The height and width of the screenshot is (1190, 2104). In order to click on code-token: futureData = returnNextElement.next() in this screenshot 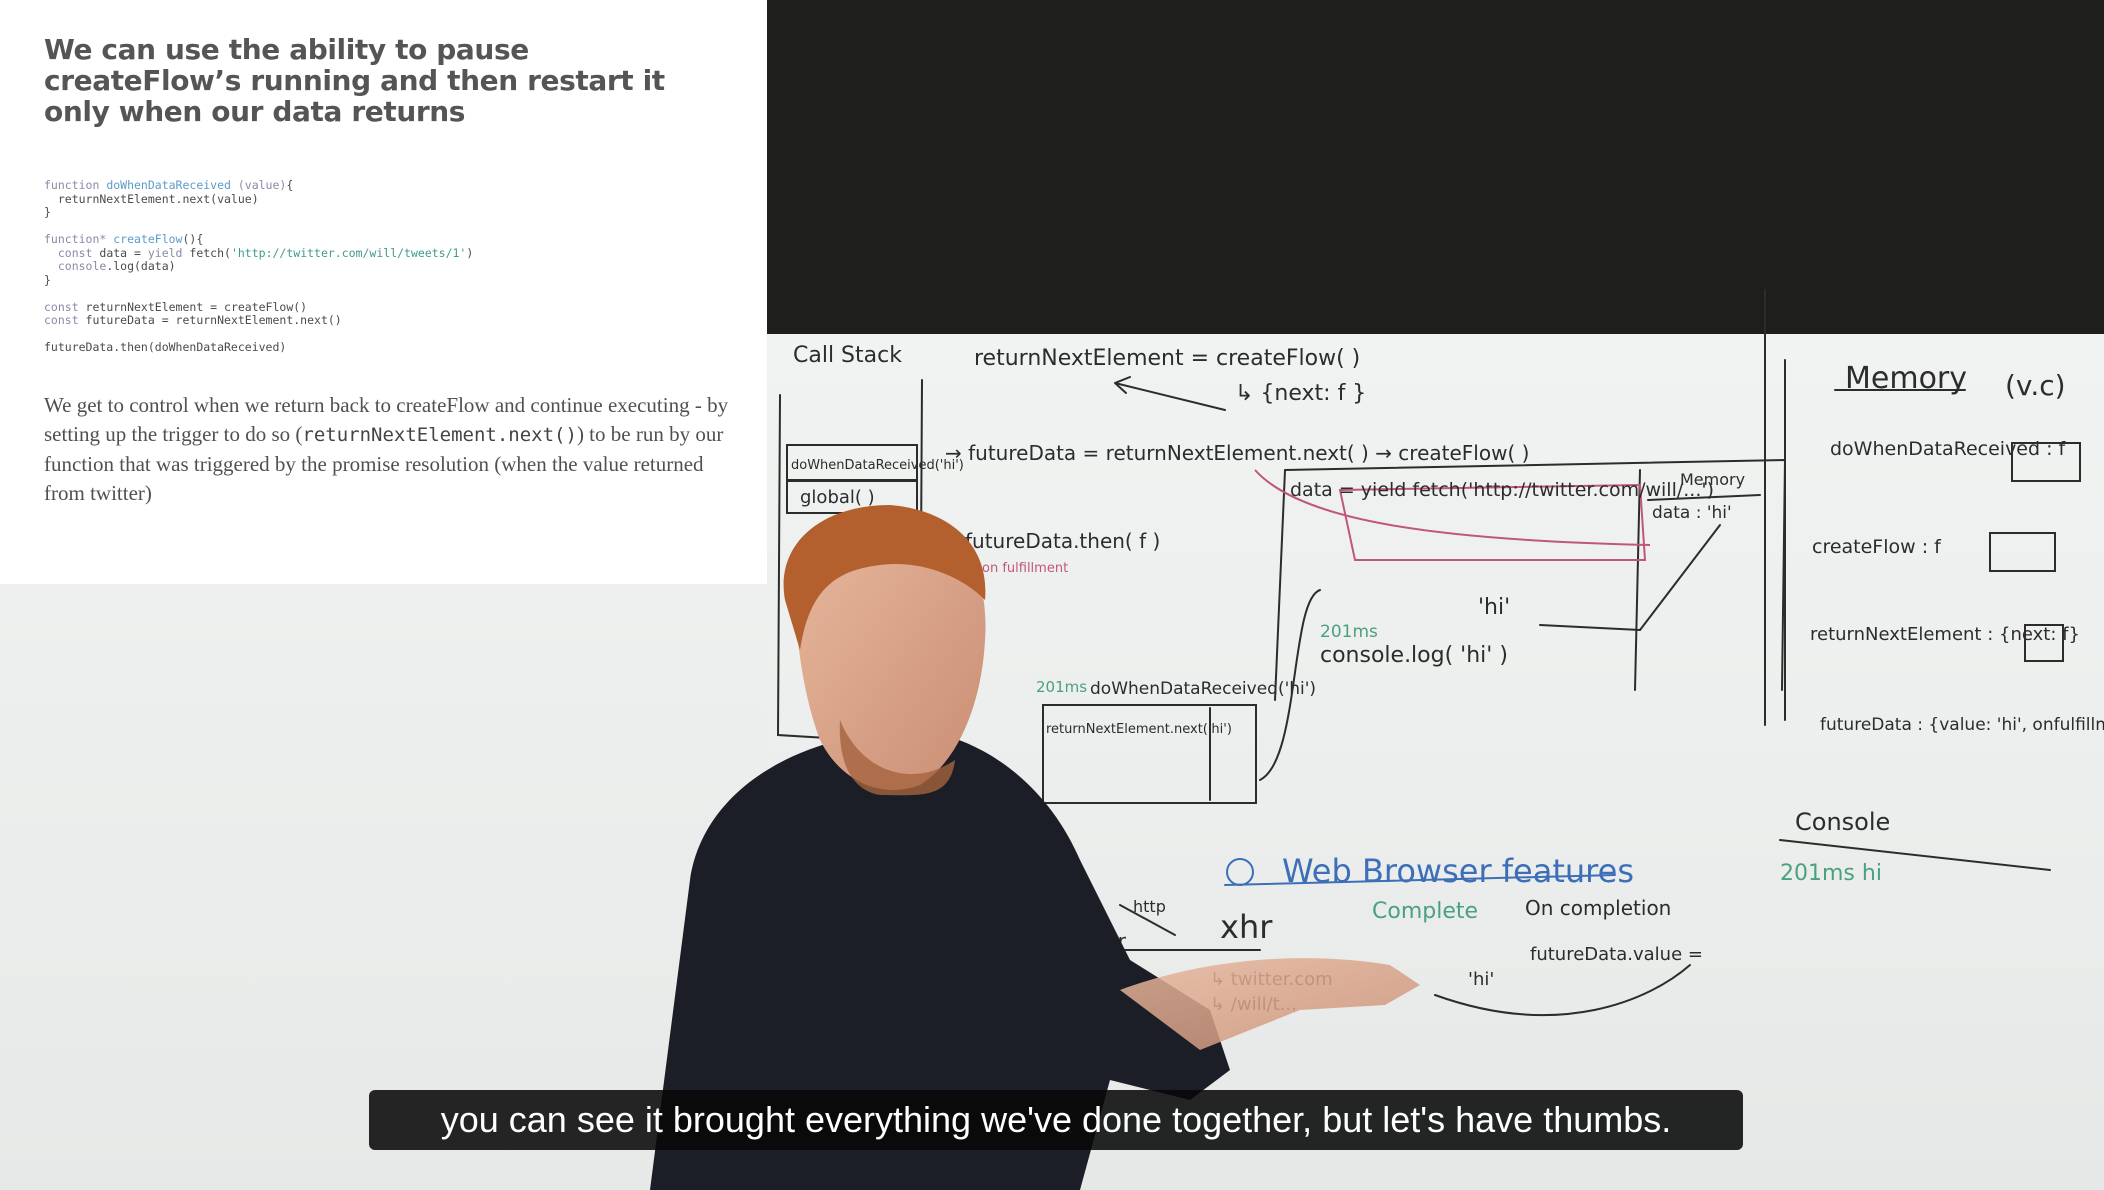, I will do `click(213, 320)`.